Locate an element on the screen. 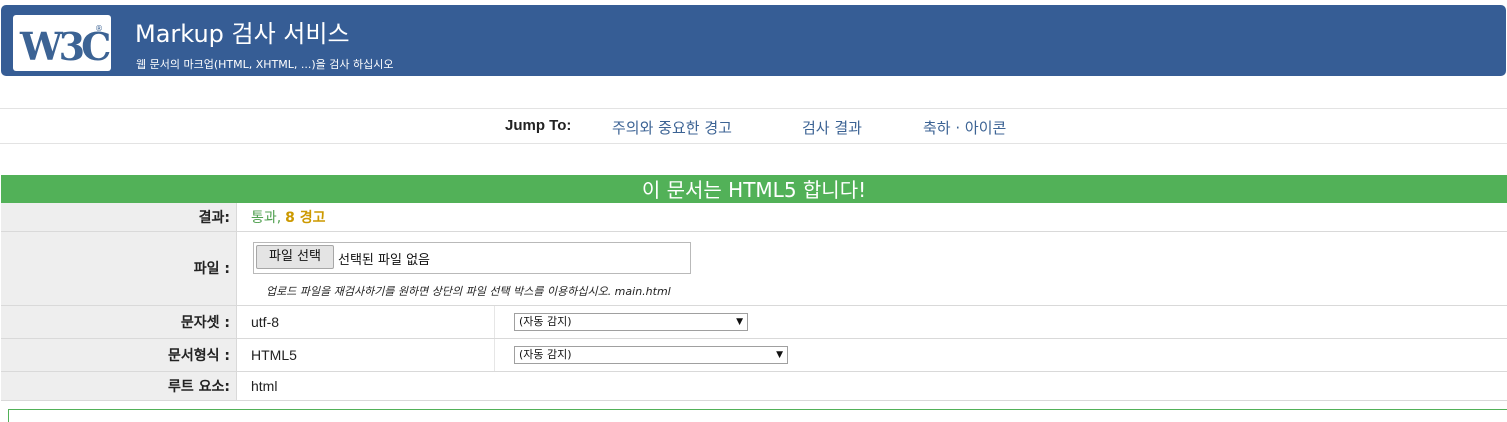 This screenshot has height=422, width=1507. doctype-select-cell: (자동 감지) ▼ is located at coordinates (1001, 354).